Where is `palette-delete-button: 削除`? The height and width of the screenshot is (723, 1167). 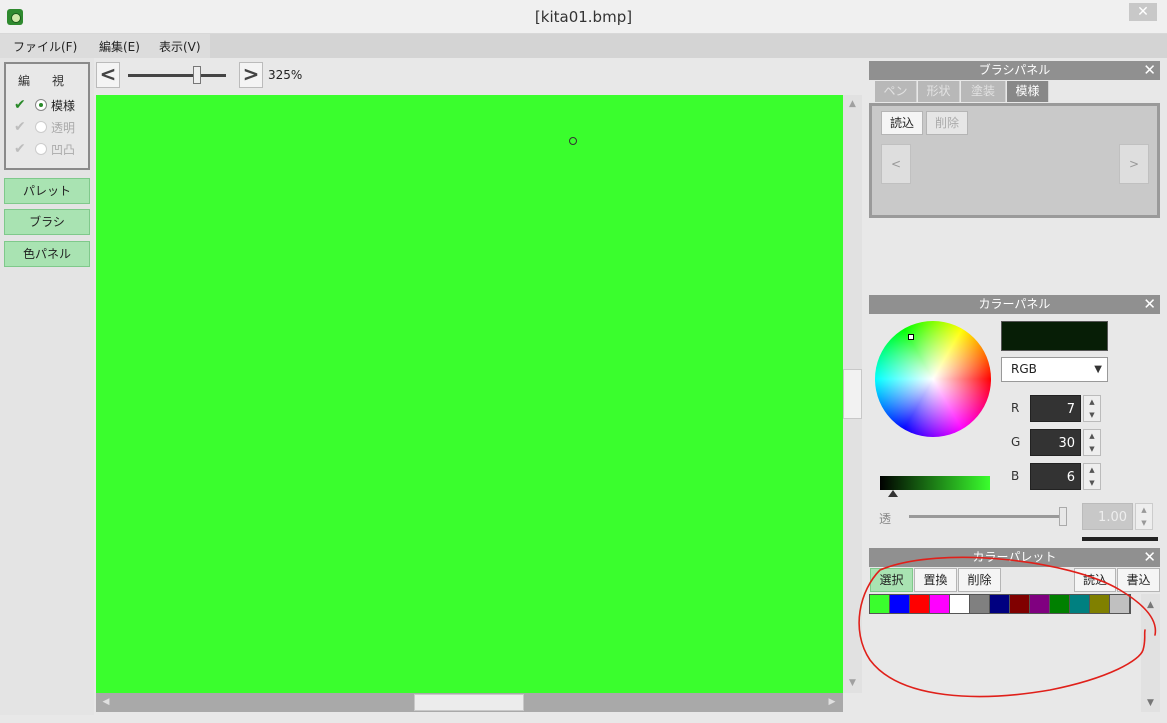
palette-delete-button: 削除 is located at coordinates (979, 580).